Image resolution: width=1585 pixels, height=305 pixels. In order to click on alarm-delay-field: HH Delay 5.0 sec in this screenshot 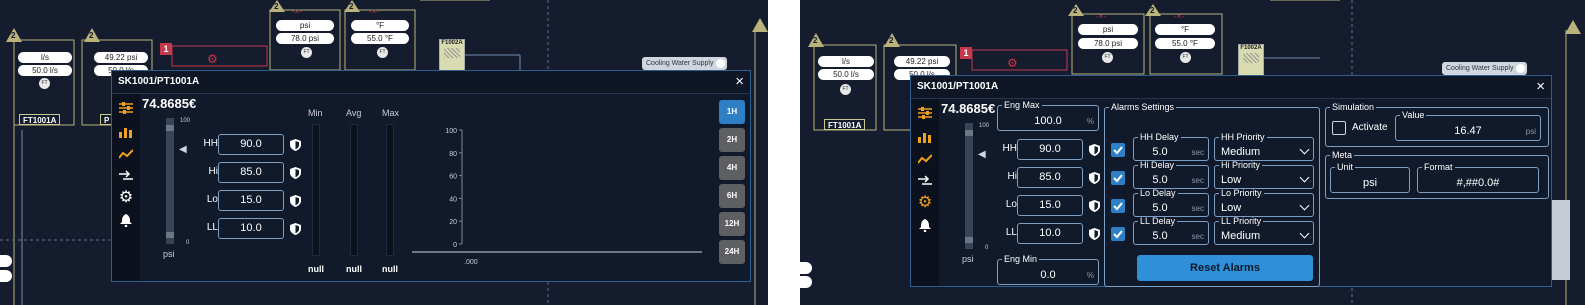, I will do `click(1171, 147)`.